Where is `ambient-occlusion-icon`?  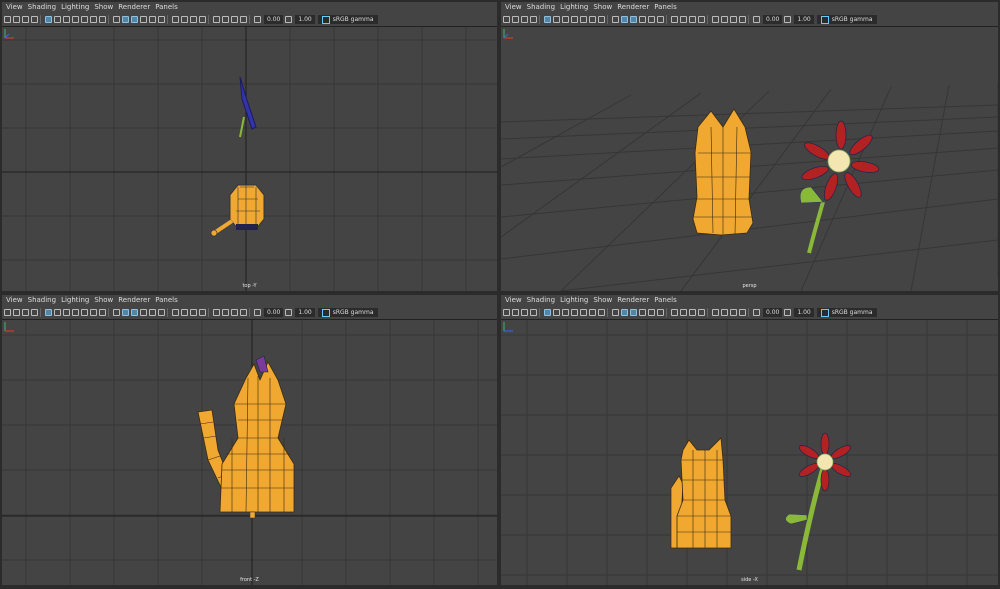
ambient-occlusion-icon is located at coordinates (674, 19).